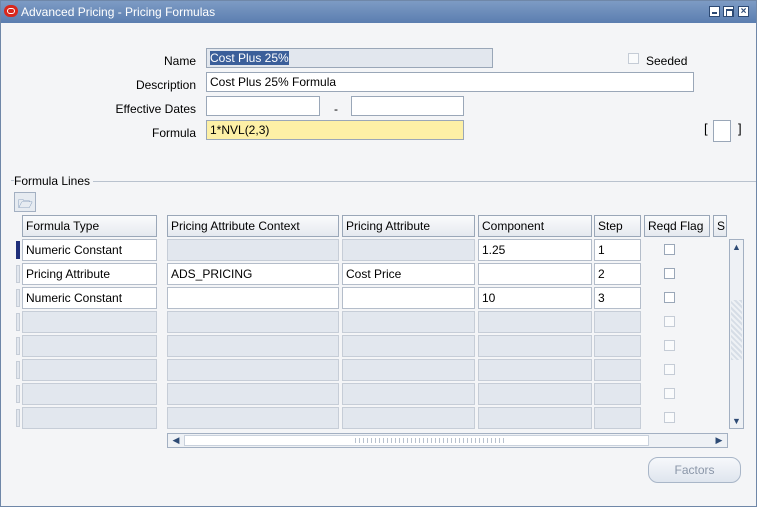 Image resolution: width=757 pixels, height=507 pixels. I want to click on cell-formula-type: Pricing Attribute, so click(89, 274).